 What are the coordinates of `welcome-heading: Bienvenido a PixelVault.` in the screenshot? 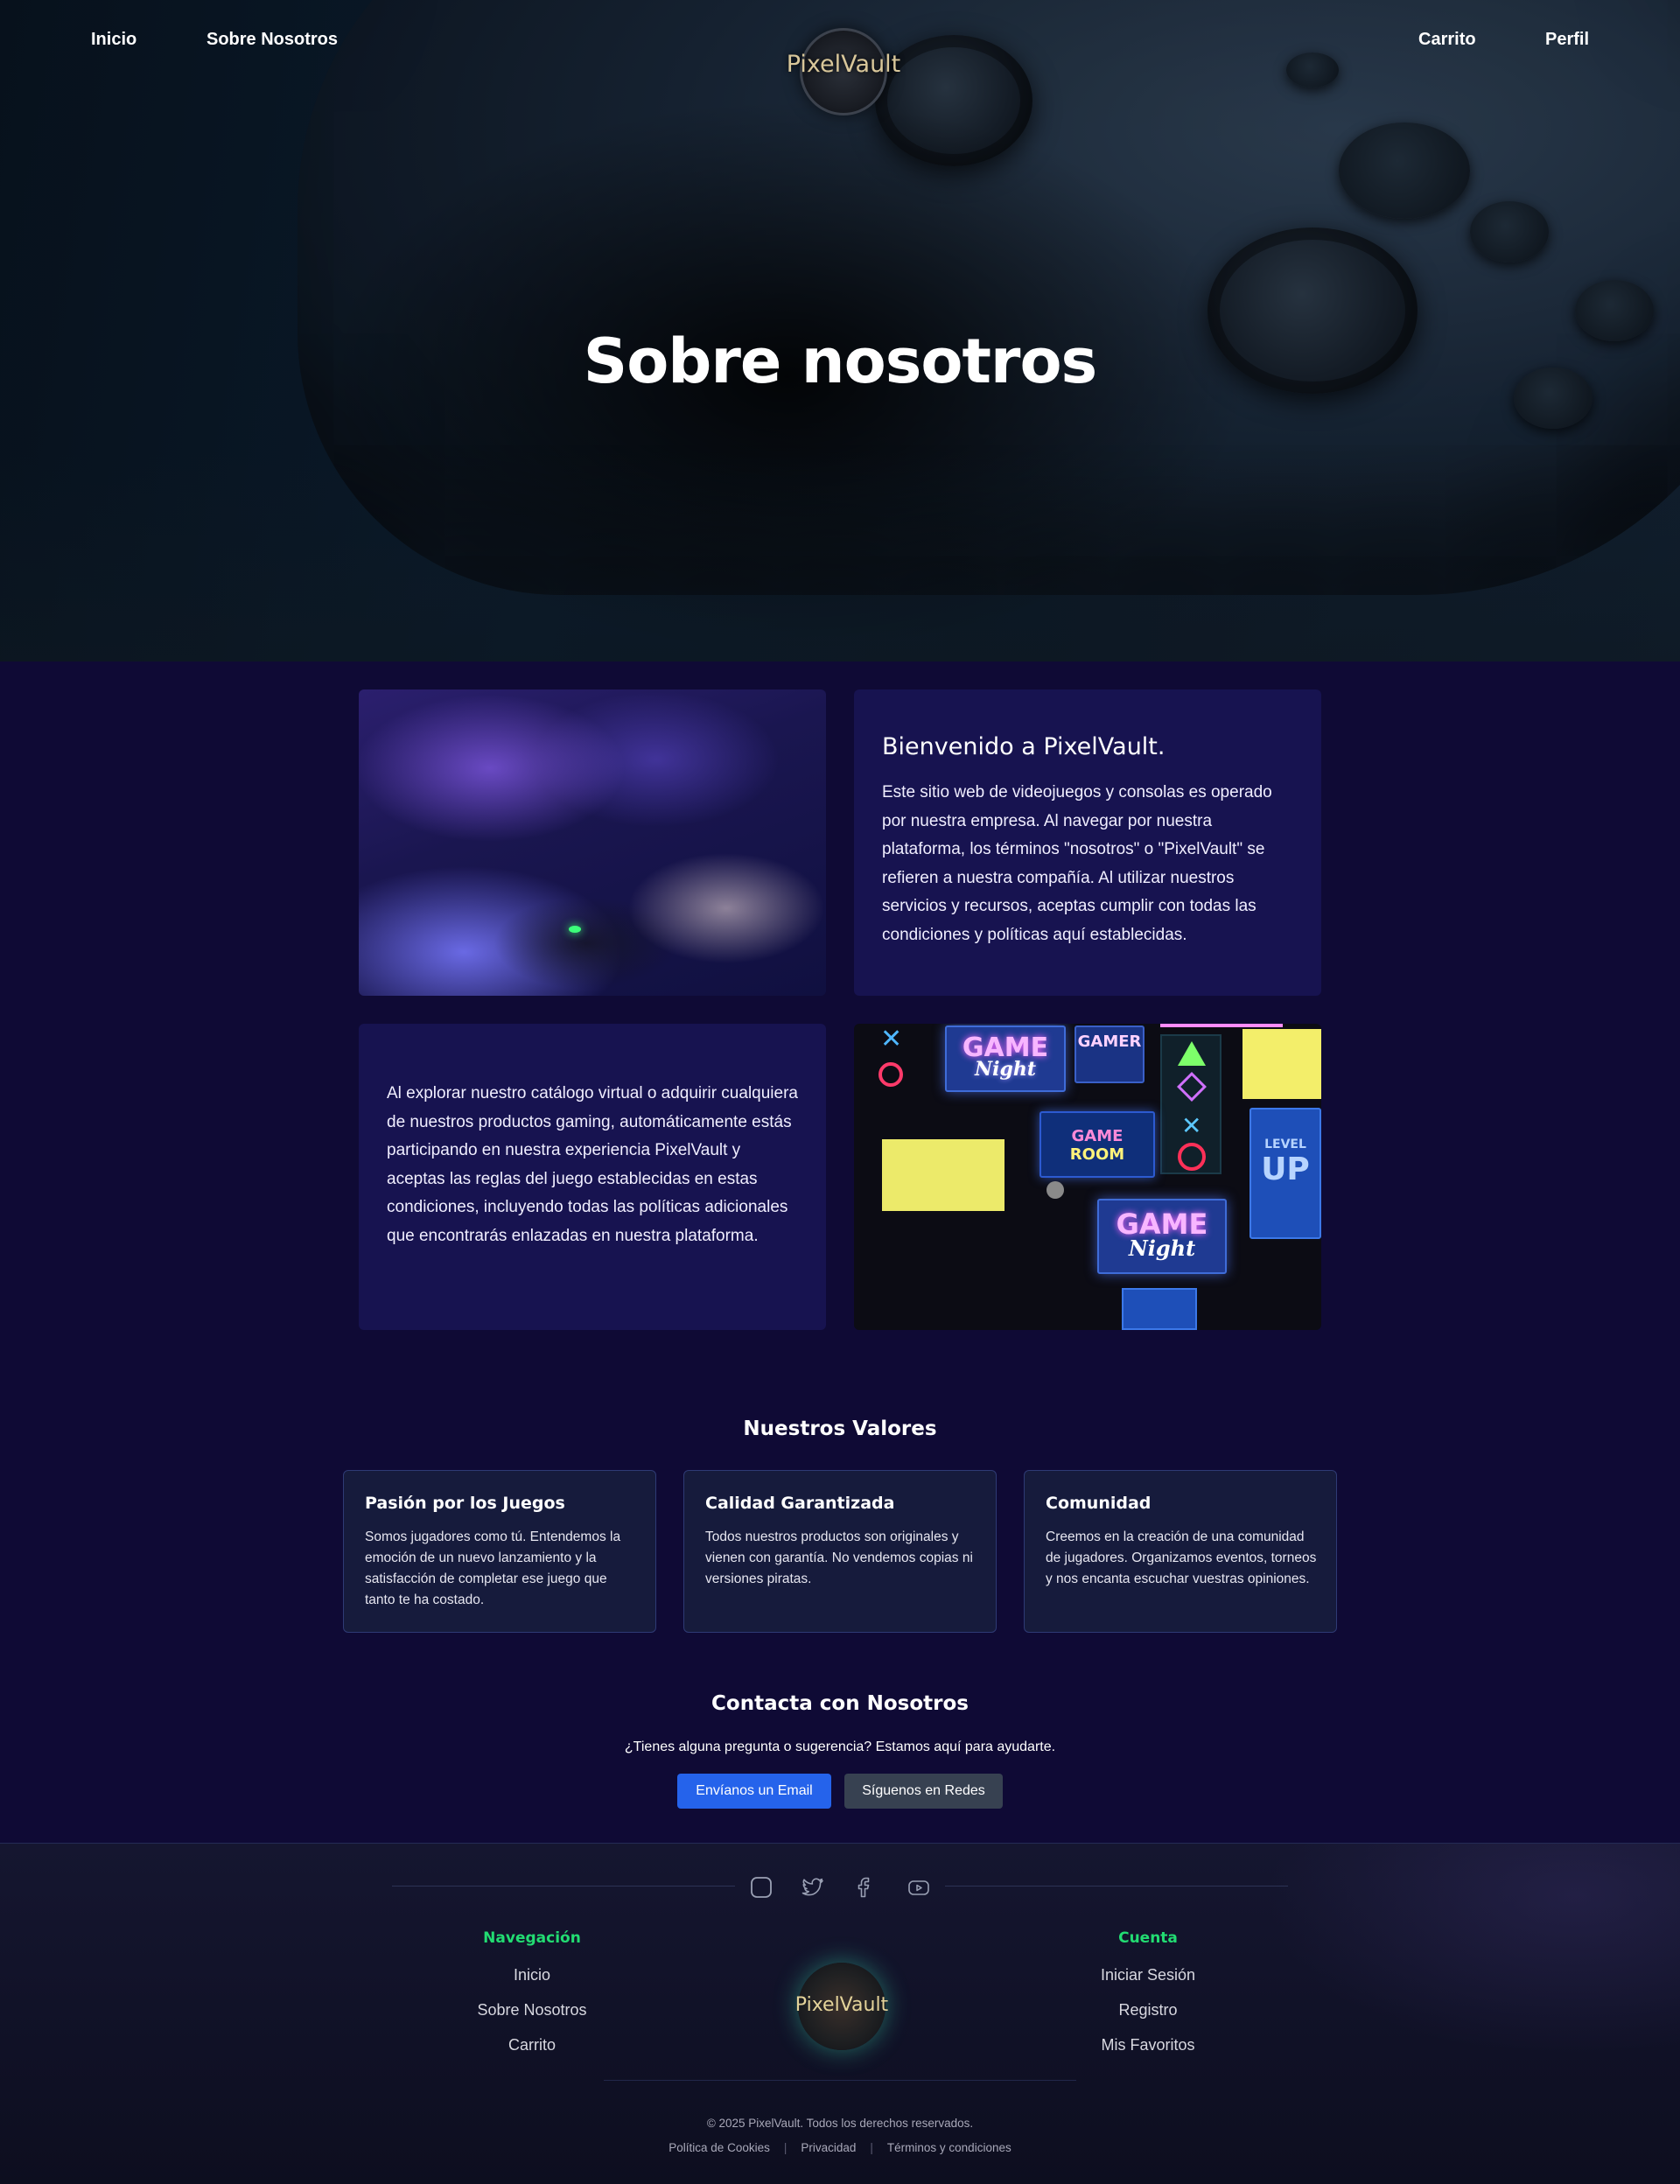 It's located at (1024, 746).